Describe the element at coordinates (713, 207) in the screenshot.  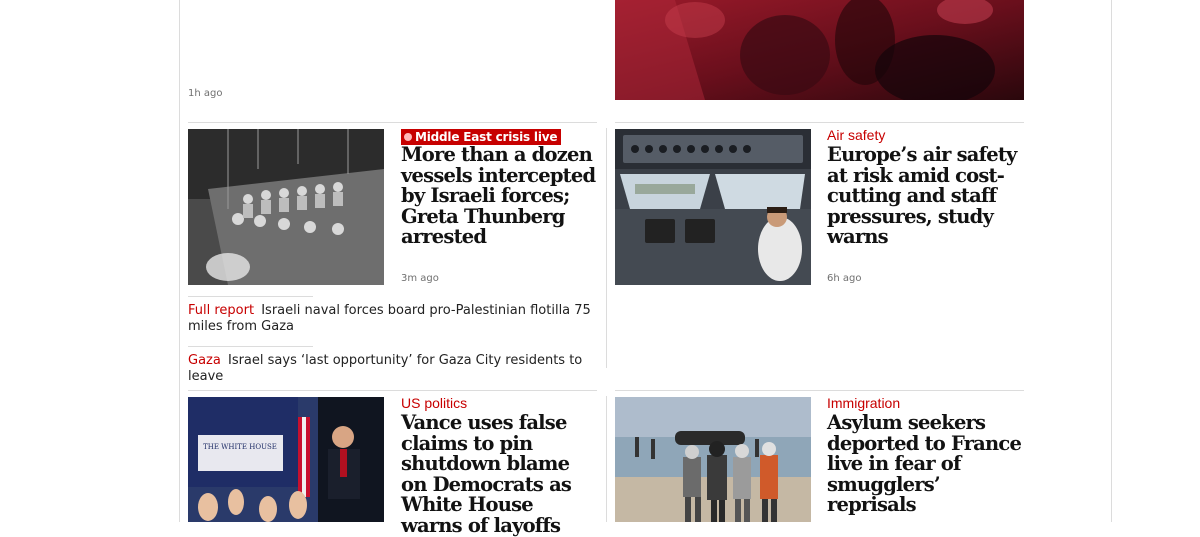
I see `cockpit-image` at that location.